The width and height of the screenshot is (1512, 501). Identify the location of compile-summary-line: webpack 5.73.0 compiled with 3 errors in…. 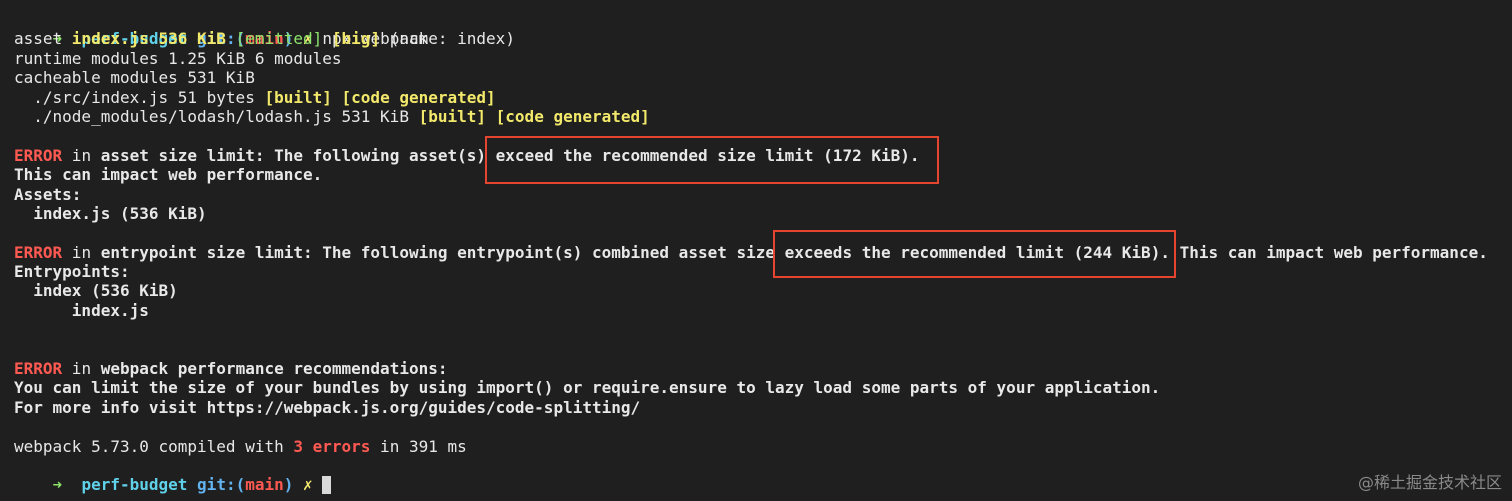
(240, 446).